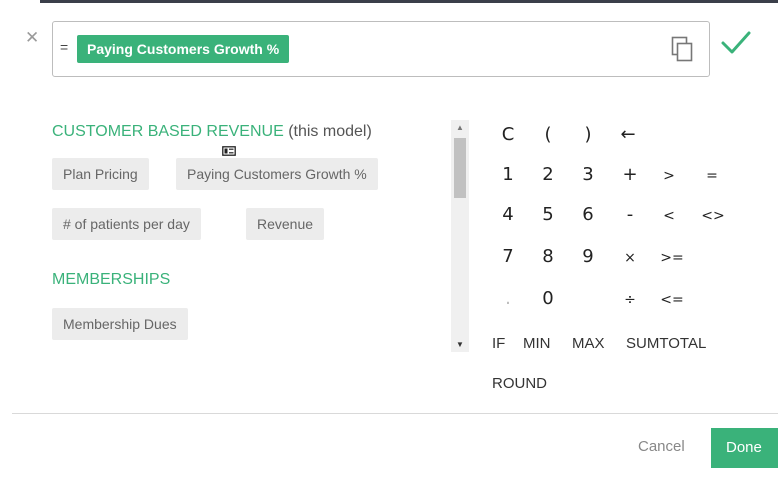 This screenshot has height=479, width=778. What do you see at coordinates (64, 47) in the screenshot?
I see `formula-equals-sign: =` at bounding box center [64, 47].